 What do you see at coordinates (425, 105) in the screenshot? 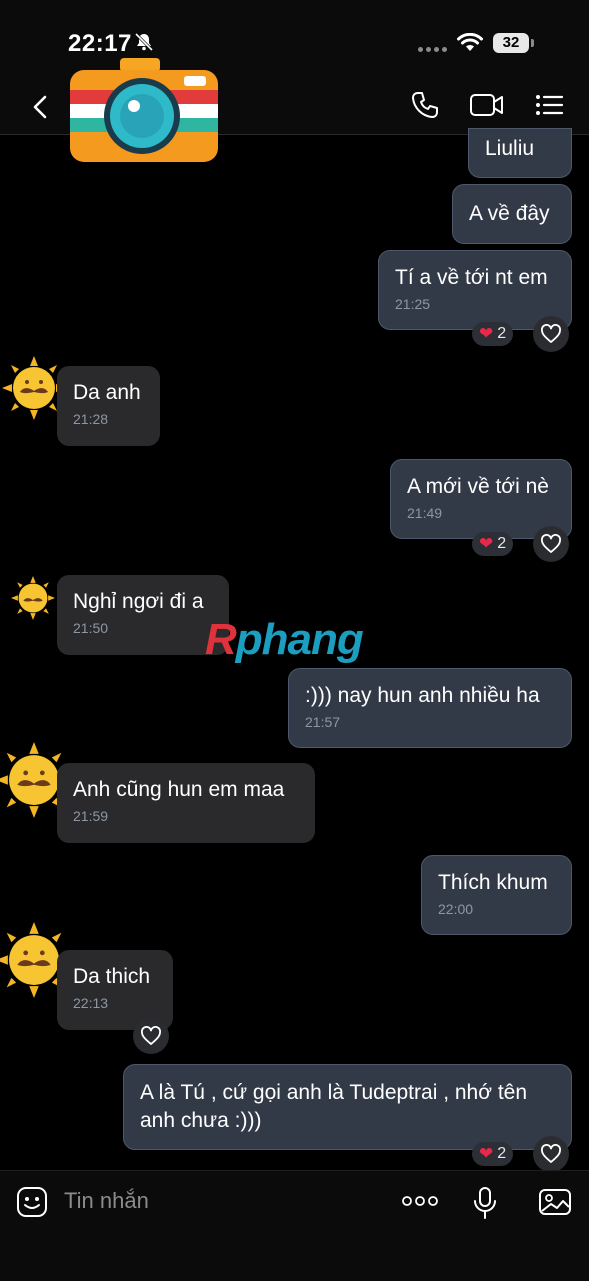
I see `phone-call-icon` at bounding box center [425, 105].